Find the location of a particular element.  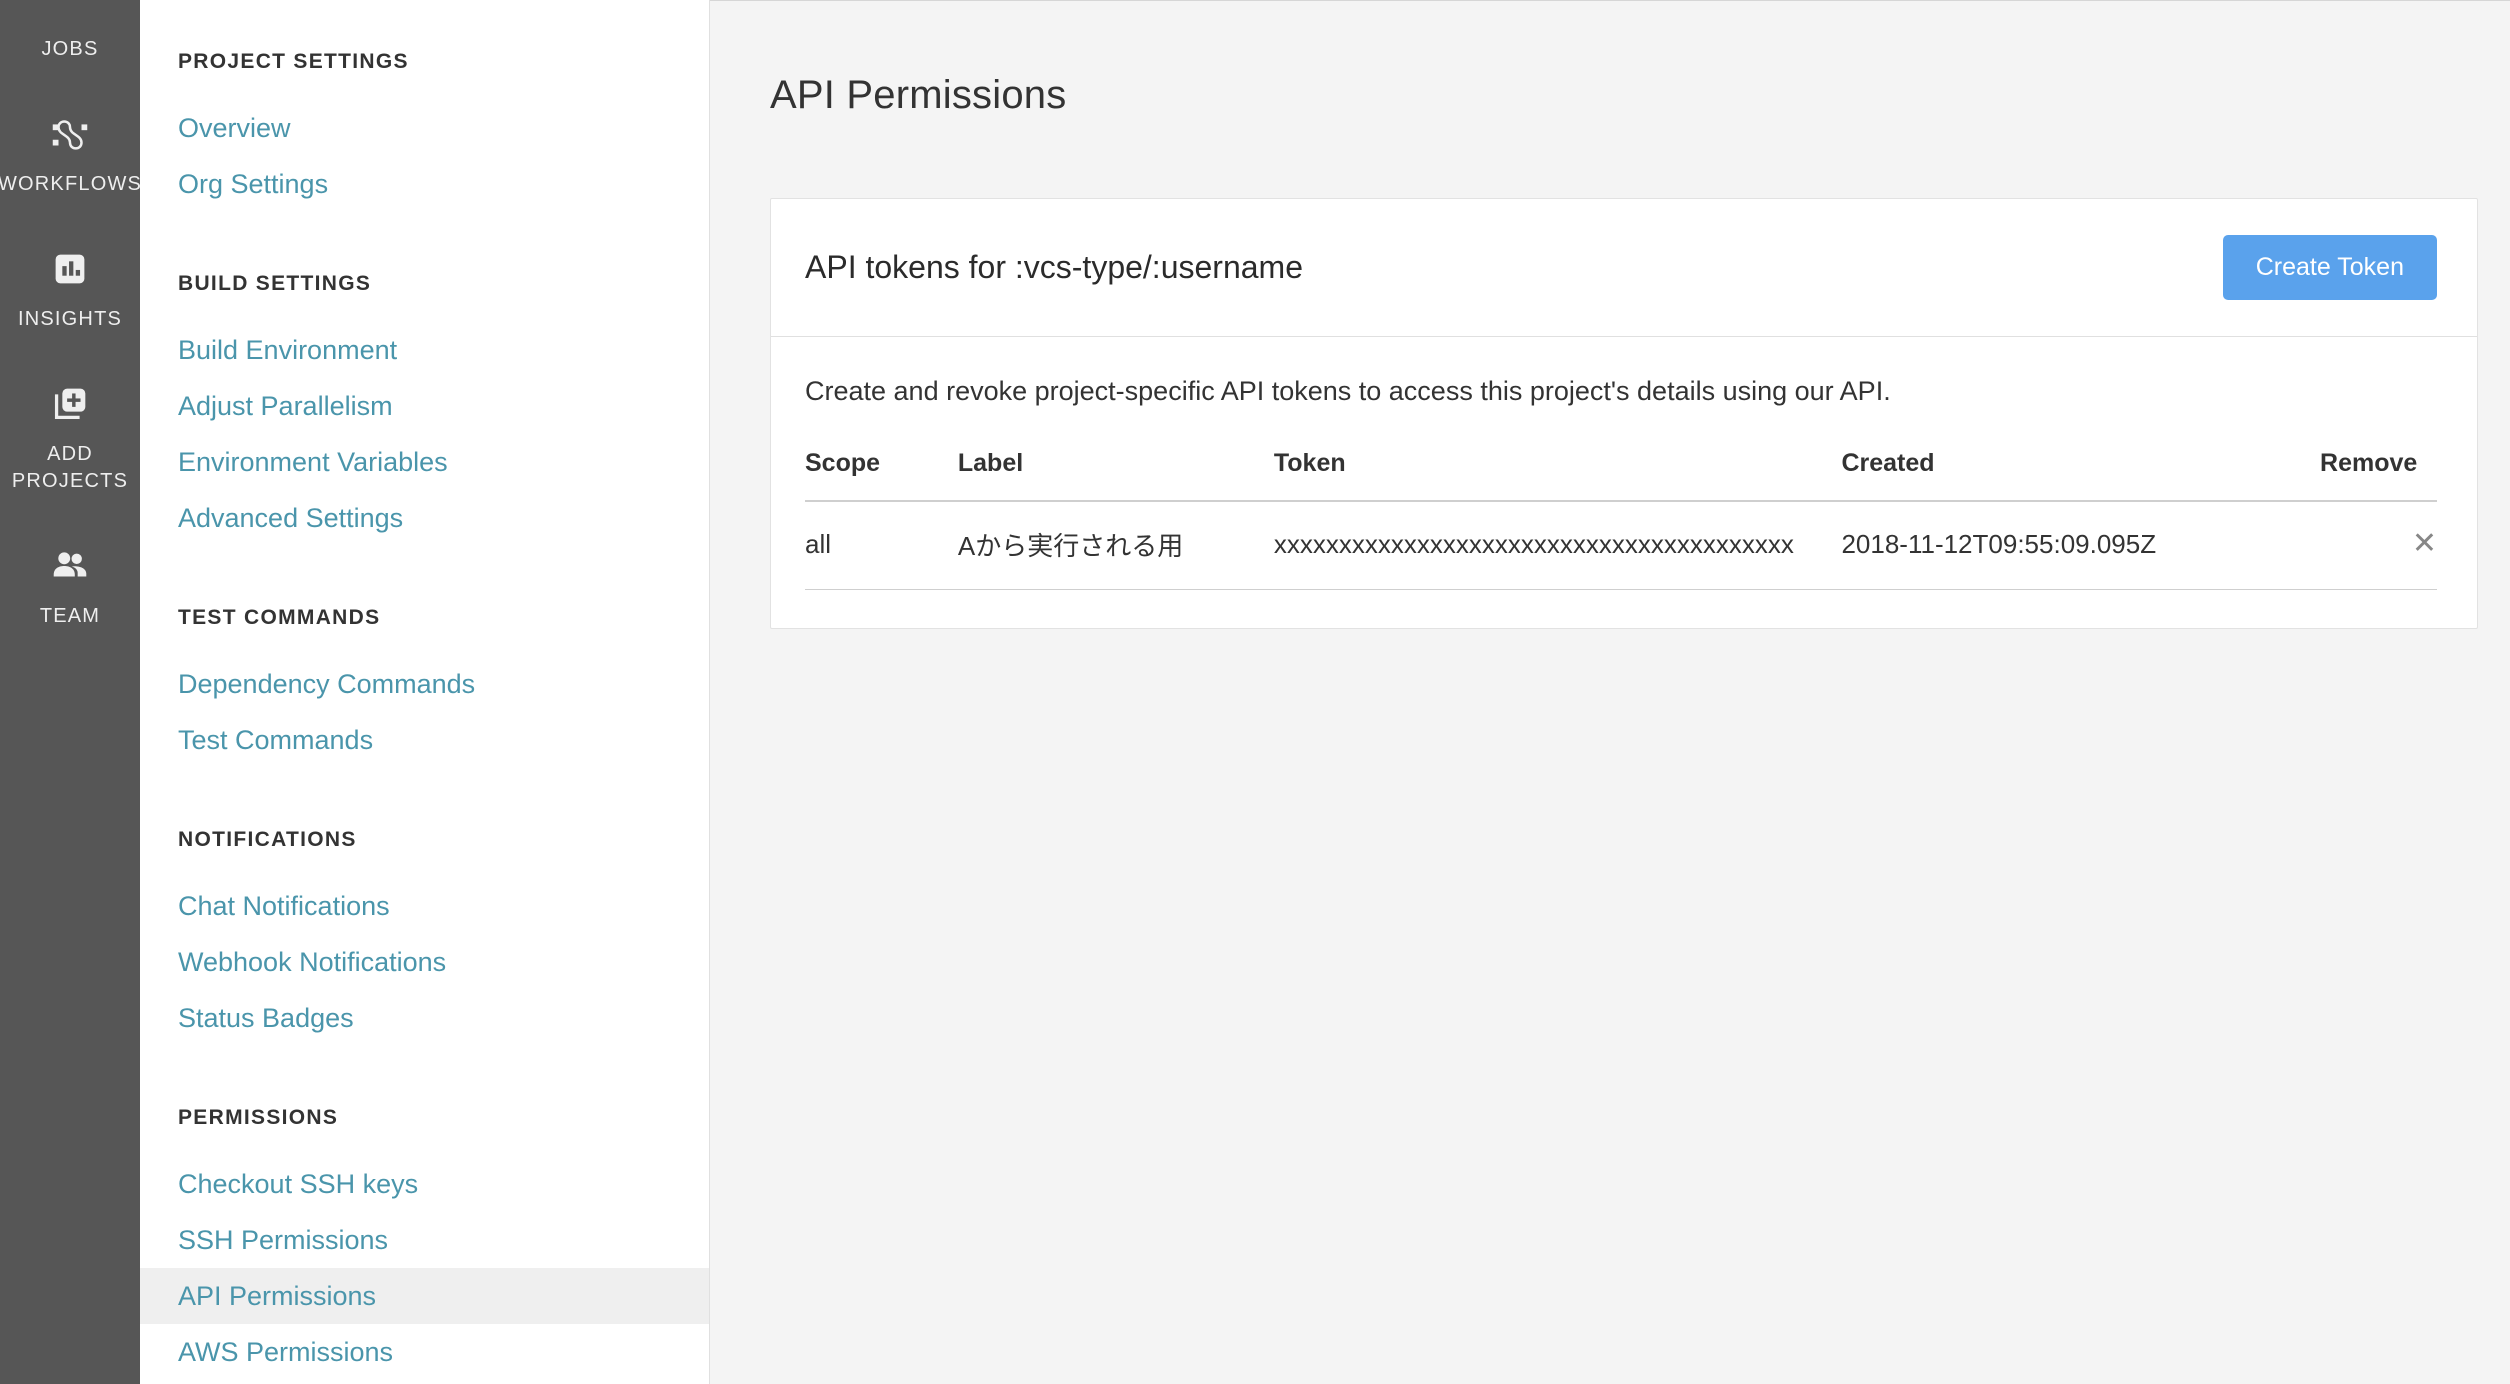

create-token-button: Create Token is located at coordinates (2329, 267).